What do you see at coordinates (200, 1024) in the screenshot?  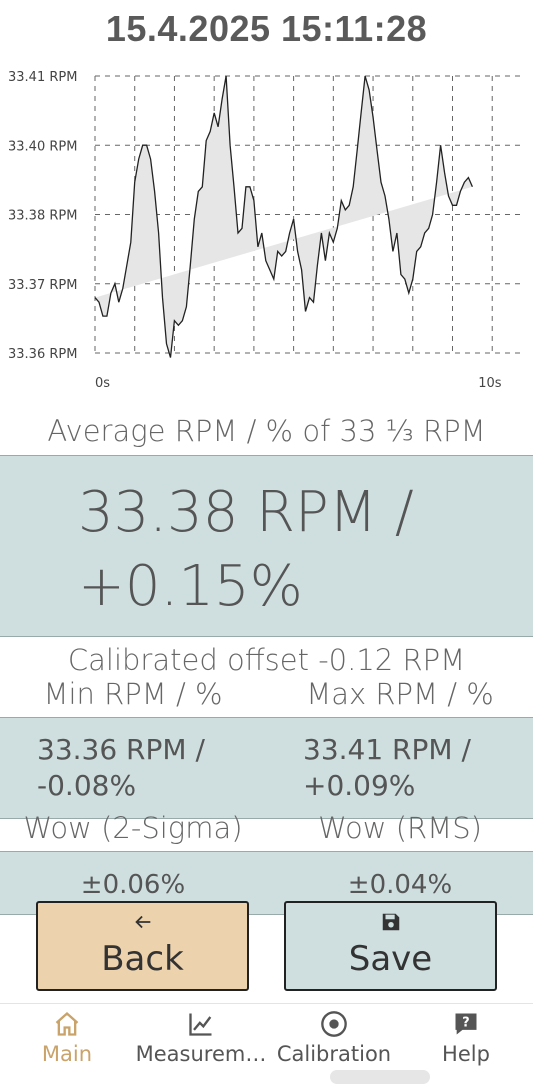 I see `line-chart-icon` at bounding box center [200, 1024].